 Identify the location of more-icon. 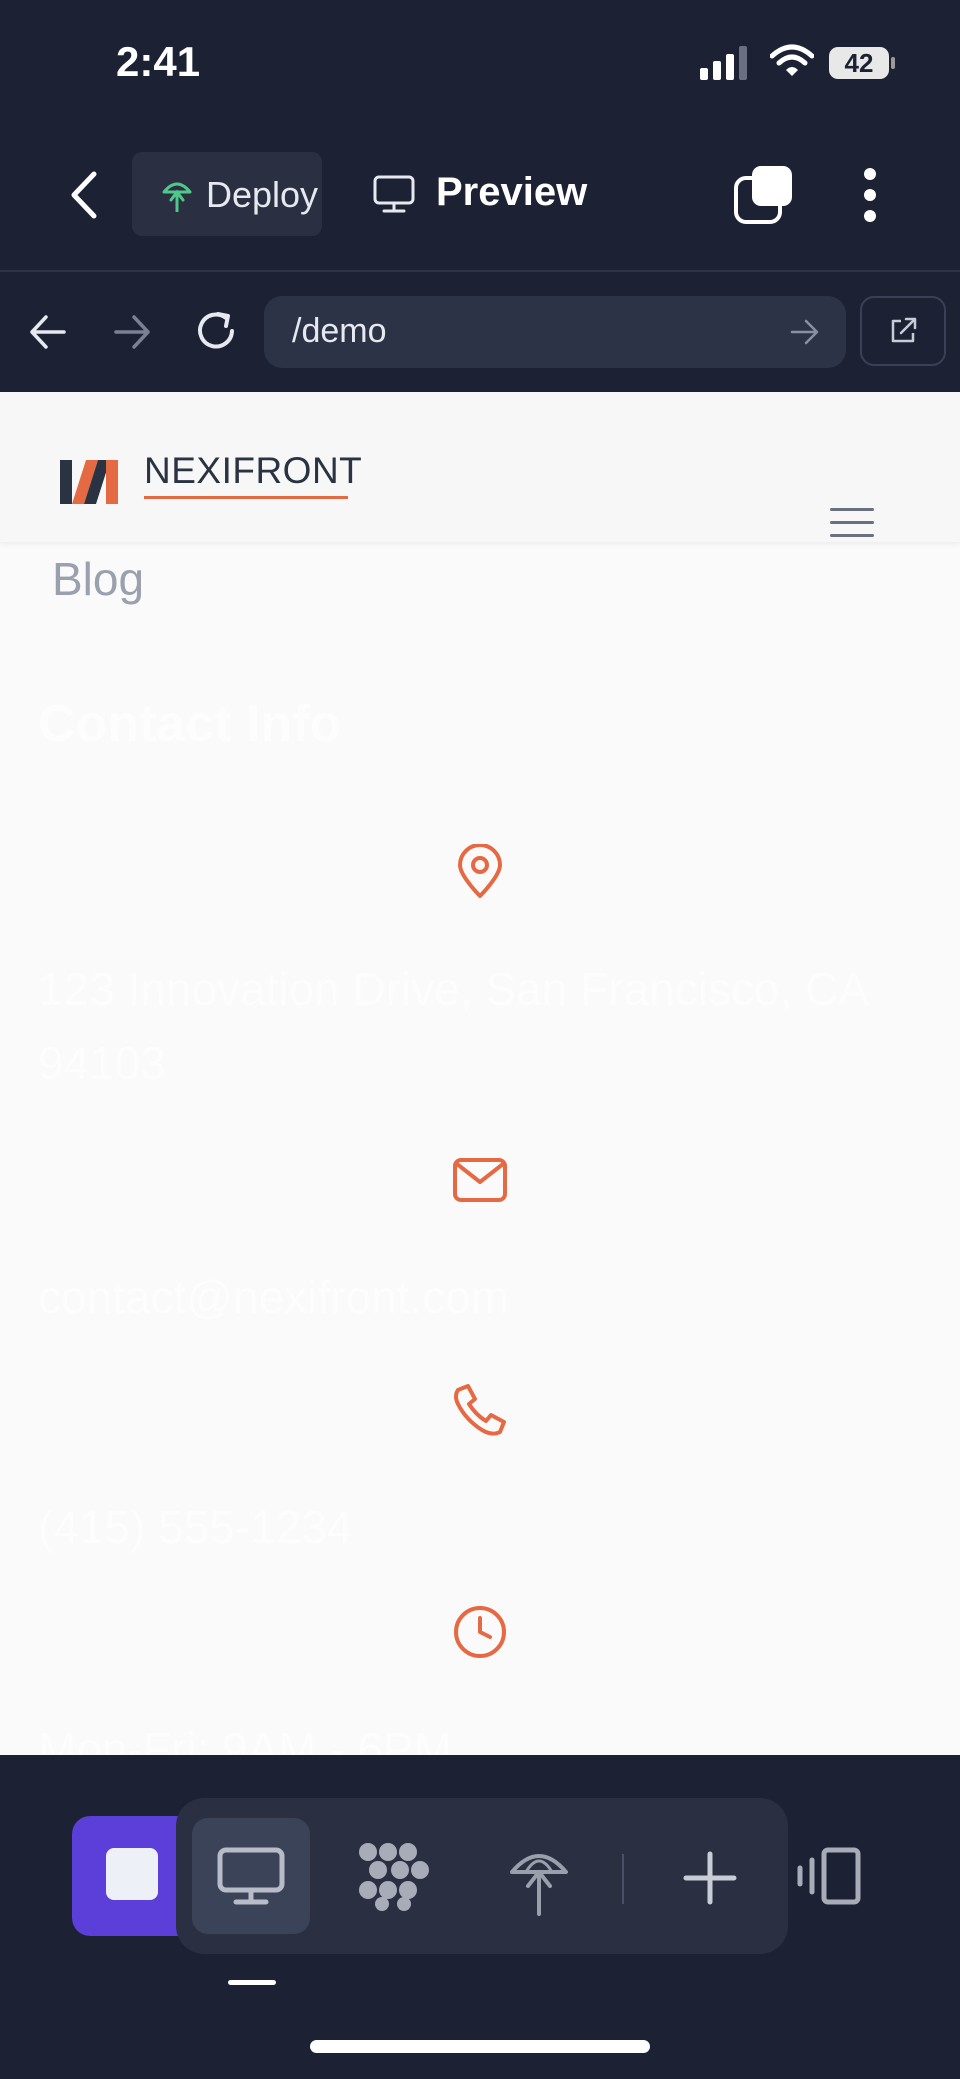
(870, 195).